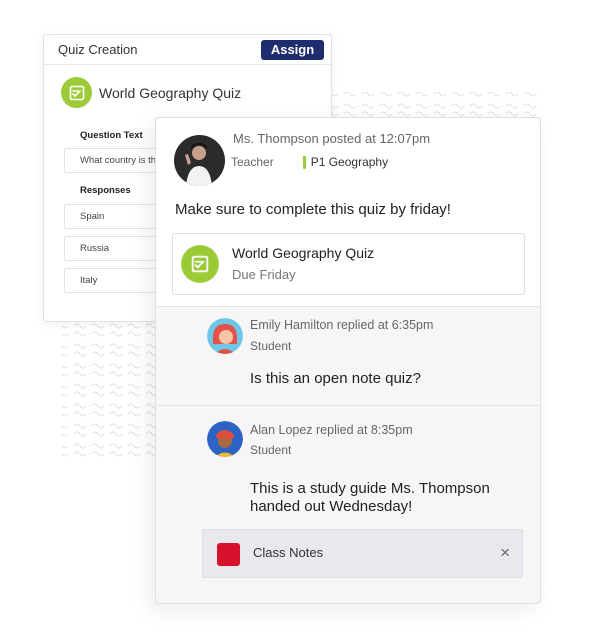 This screenshot has width=609, height=634. Describe the element at coordinates (170, 92) in the screenshot. I see `quiz-title: World Geography Quiz` at that location.